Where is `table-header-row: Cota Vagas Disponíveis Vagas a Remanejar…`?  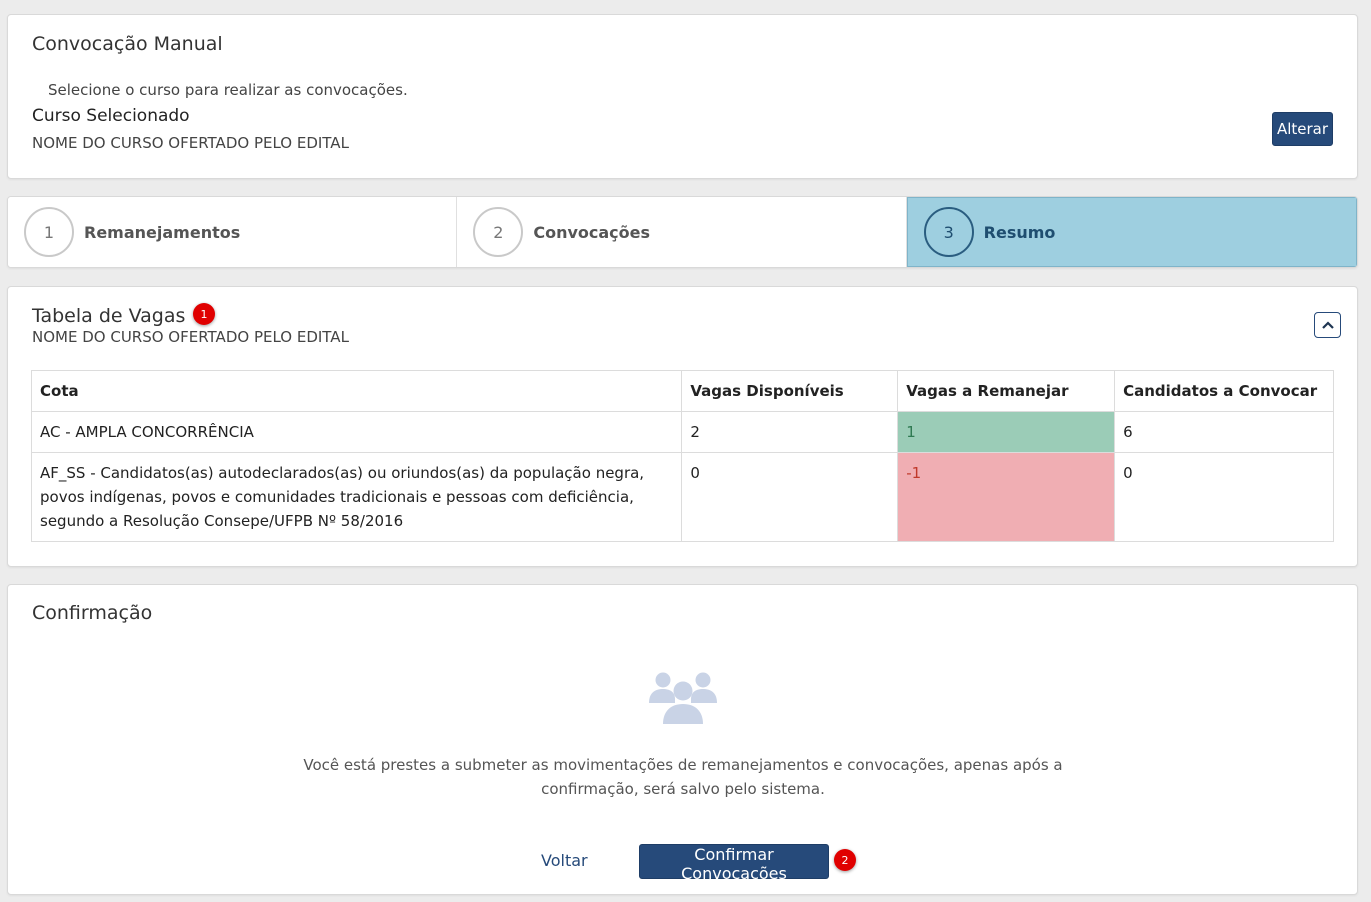 table-header-row: Cota Vagas Disponíveis Vagas a Remanejar… is located at coordinates (682, 391).